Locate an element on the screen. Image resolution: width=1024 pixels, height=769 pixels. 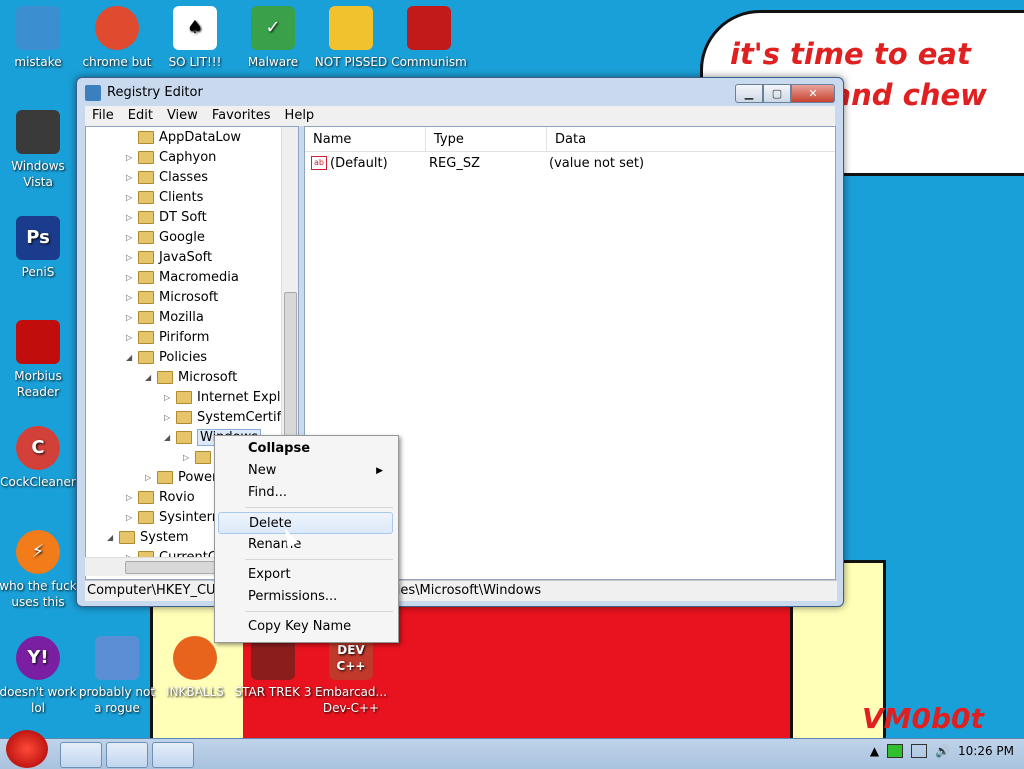
start-button is located at coordinates (27, 749).